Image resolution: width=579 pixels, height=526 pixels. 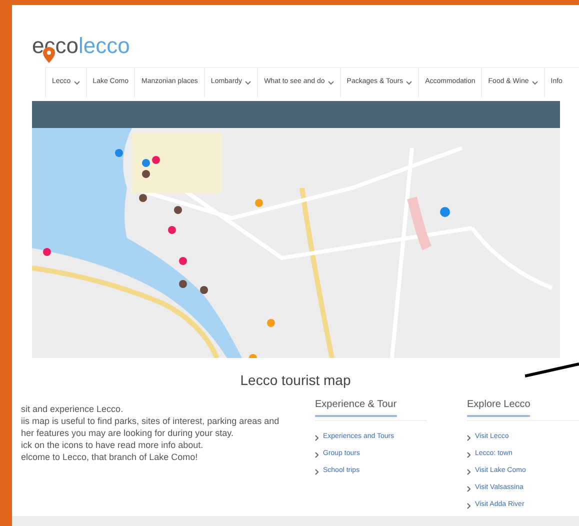 I want to click on intro-text: elcome to Lecco, that branch of Lake Como!, so click(x=110, y=457).